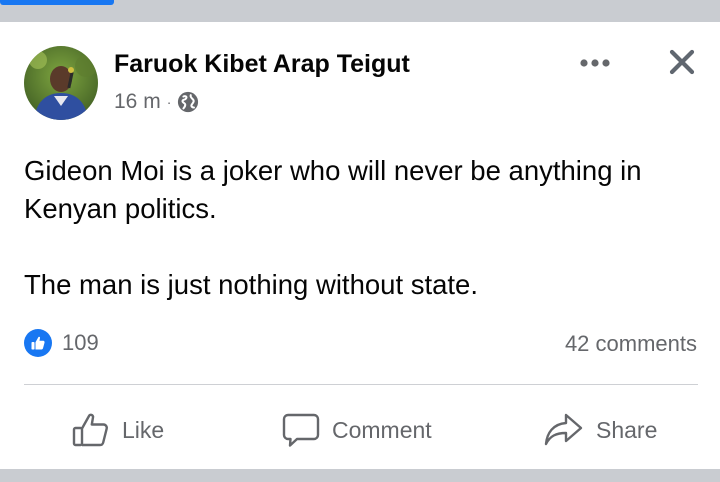 The width and height of the screenshot is (720, 482). I want to click on share-button: Share, so click(600, 430).